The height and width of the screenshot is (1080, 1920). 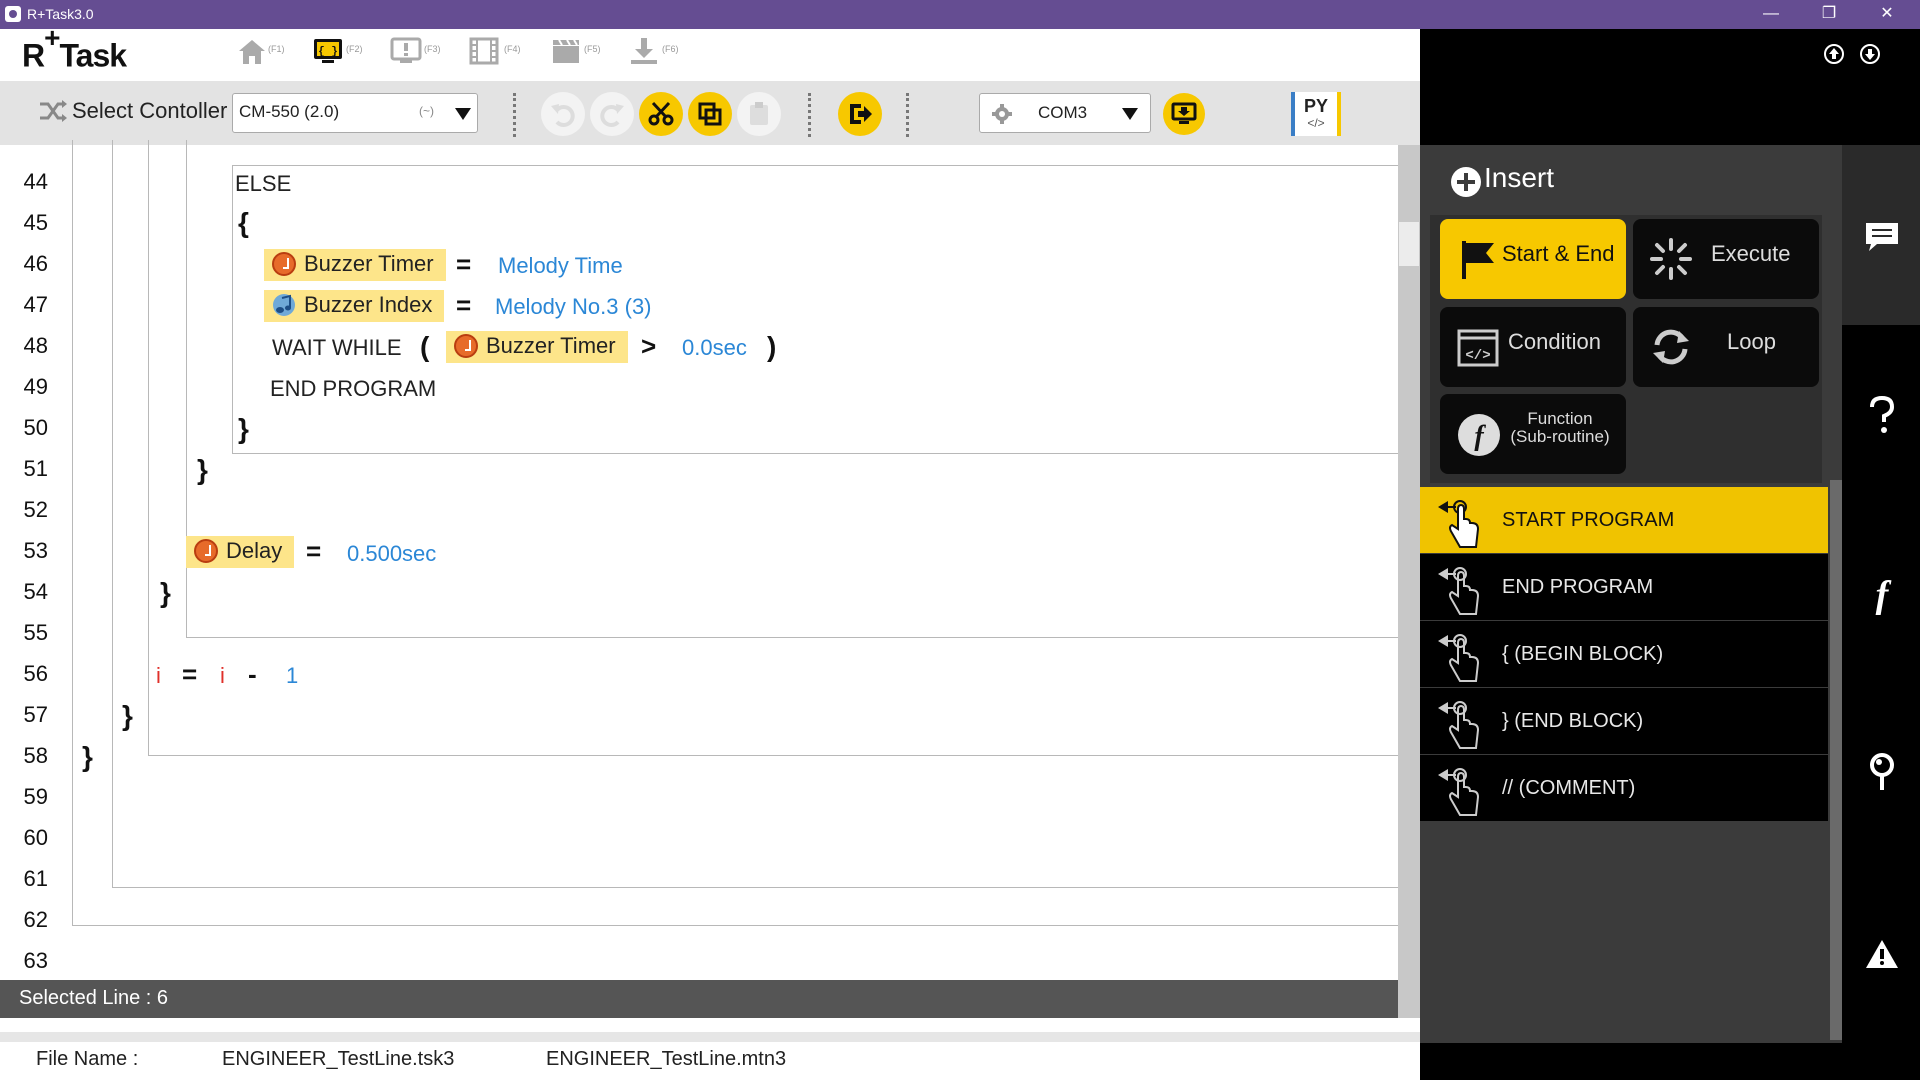 I want to click on window-title: R+Task3.0, so click(x=60, y=14).